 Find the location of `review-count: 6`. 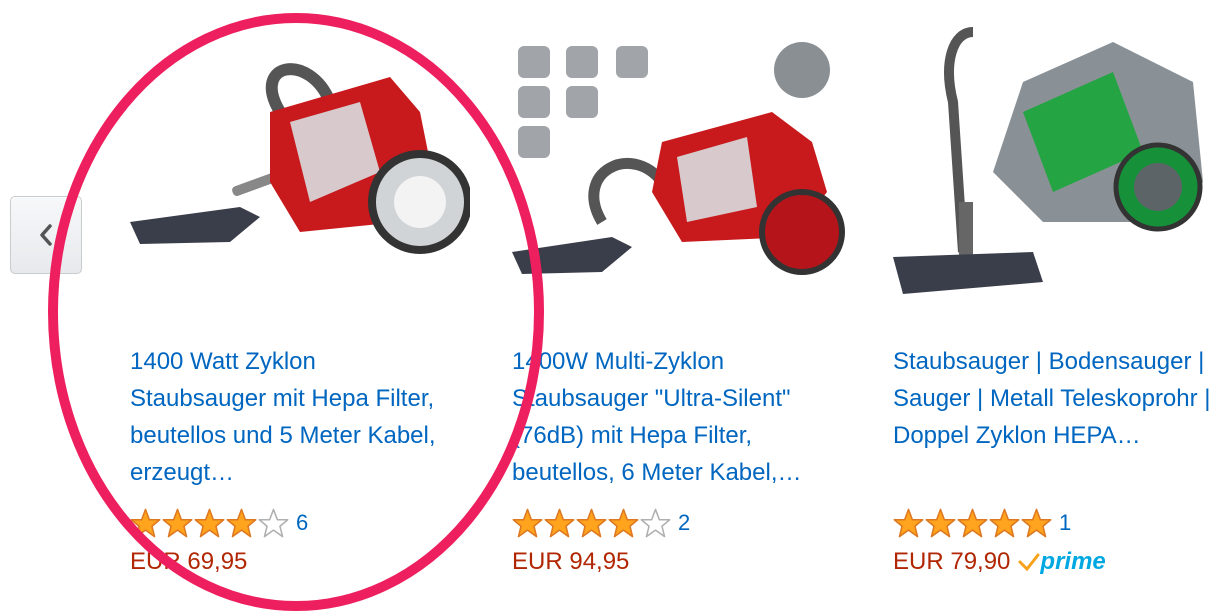

review-count: 6 is located at coordinates (302, 523).